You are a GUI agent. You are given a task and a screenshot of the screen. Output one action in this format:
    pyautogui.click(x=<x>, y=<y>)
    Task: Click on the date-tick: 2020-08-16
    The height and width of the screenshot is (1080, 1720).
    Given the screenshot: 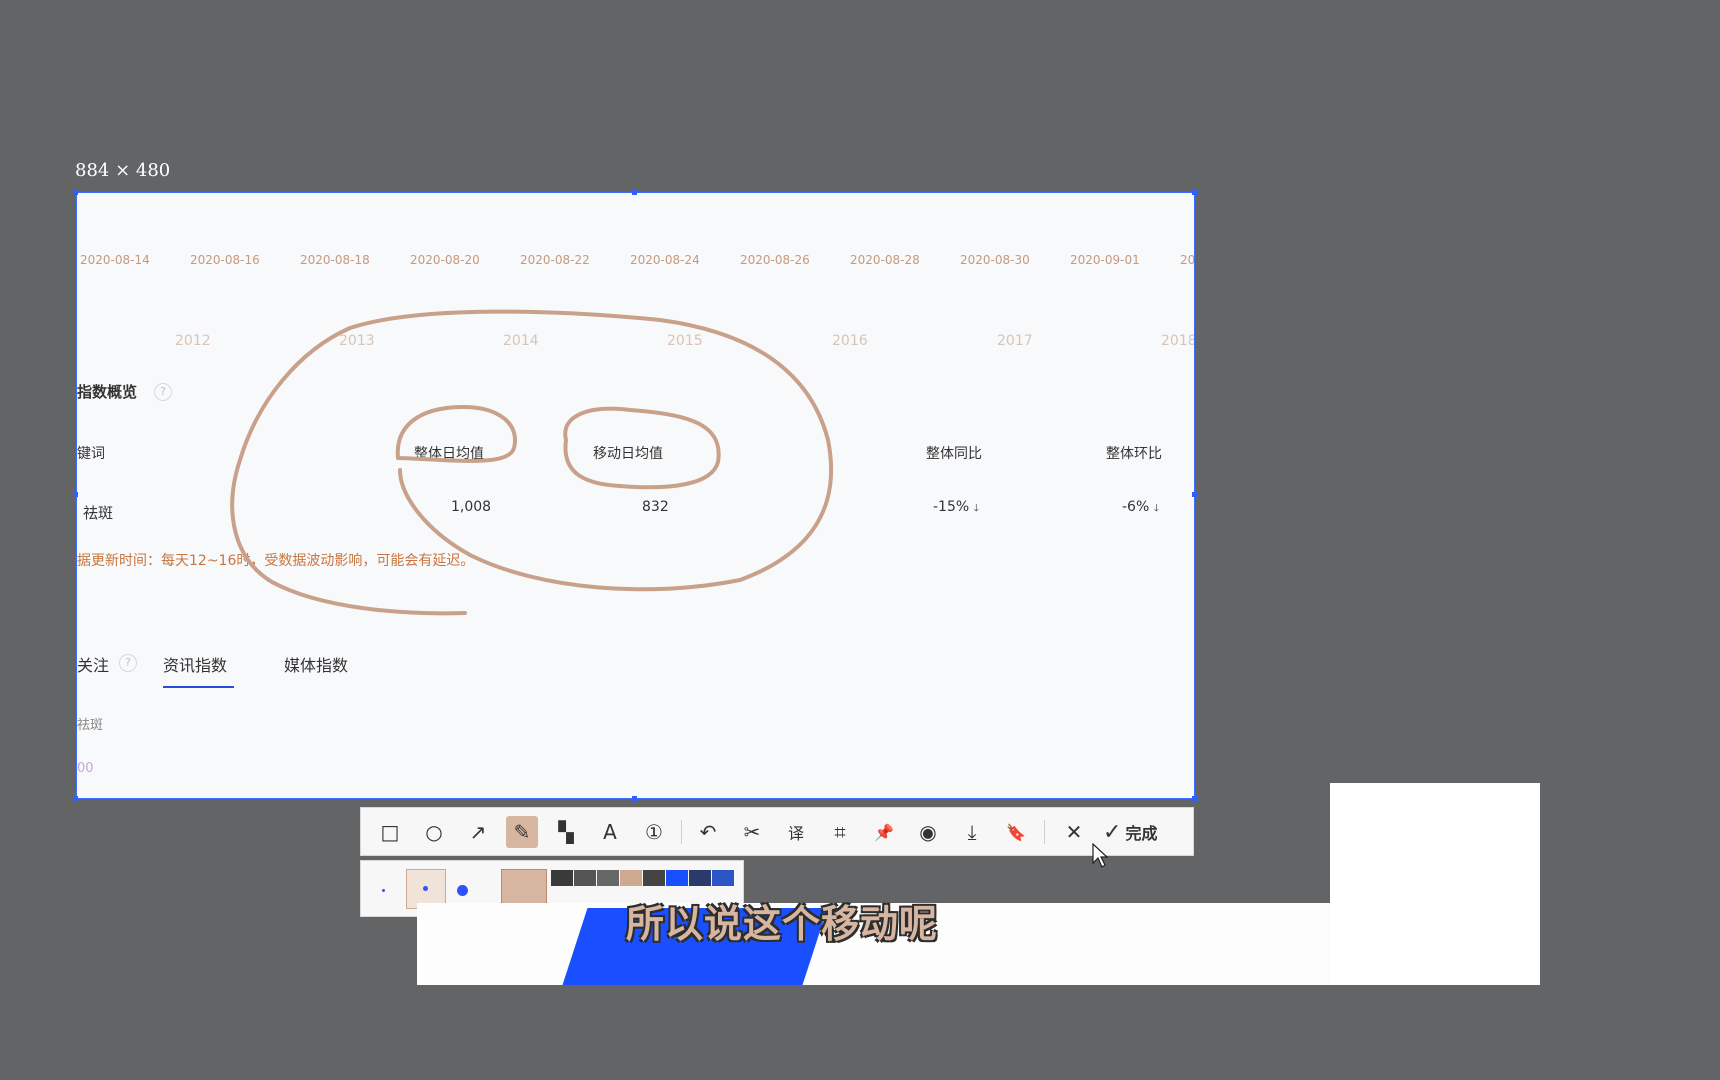 What is the action you would take?
    pyautogui.click(x=225, y=260)
    